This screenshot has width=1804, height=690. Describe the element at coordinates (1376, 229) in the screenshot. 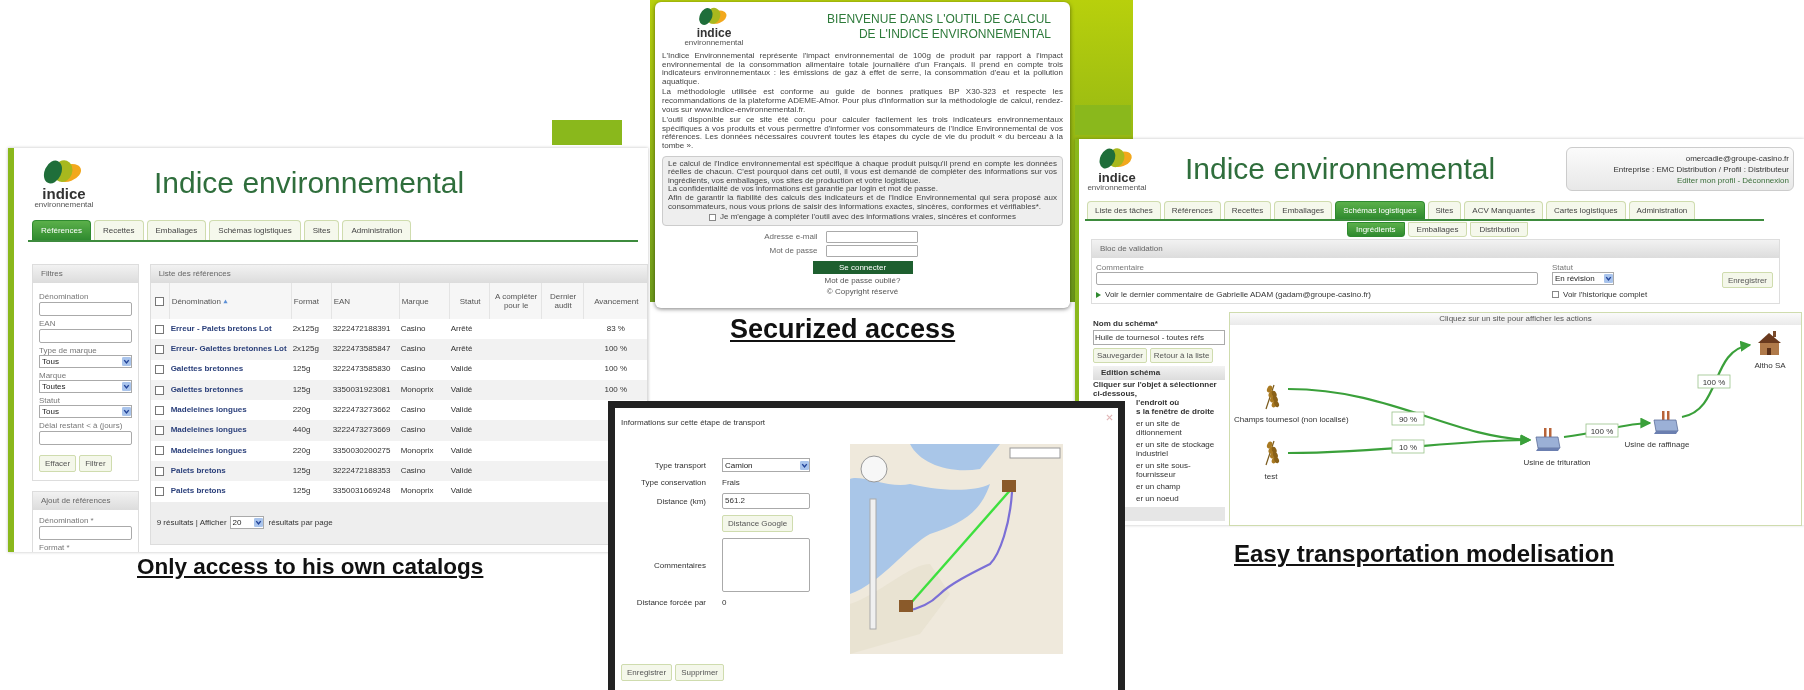

I see `sub-tab: Ingrédients` at that location.